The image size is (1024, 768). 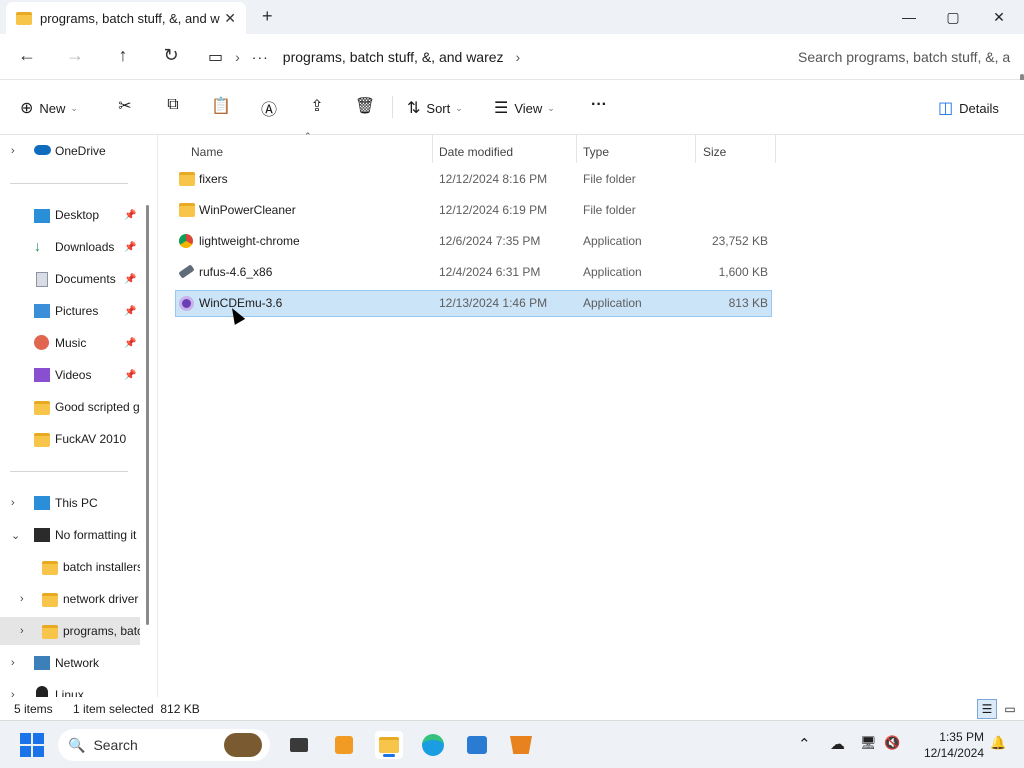 I want to click on sidebar-item-onedrive: › OneDrive, so click(x=70, y=151).